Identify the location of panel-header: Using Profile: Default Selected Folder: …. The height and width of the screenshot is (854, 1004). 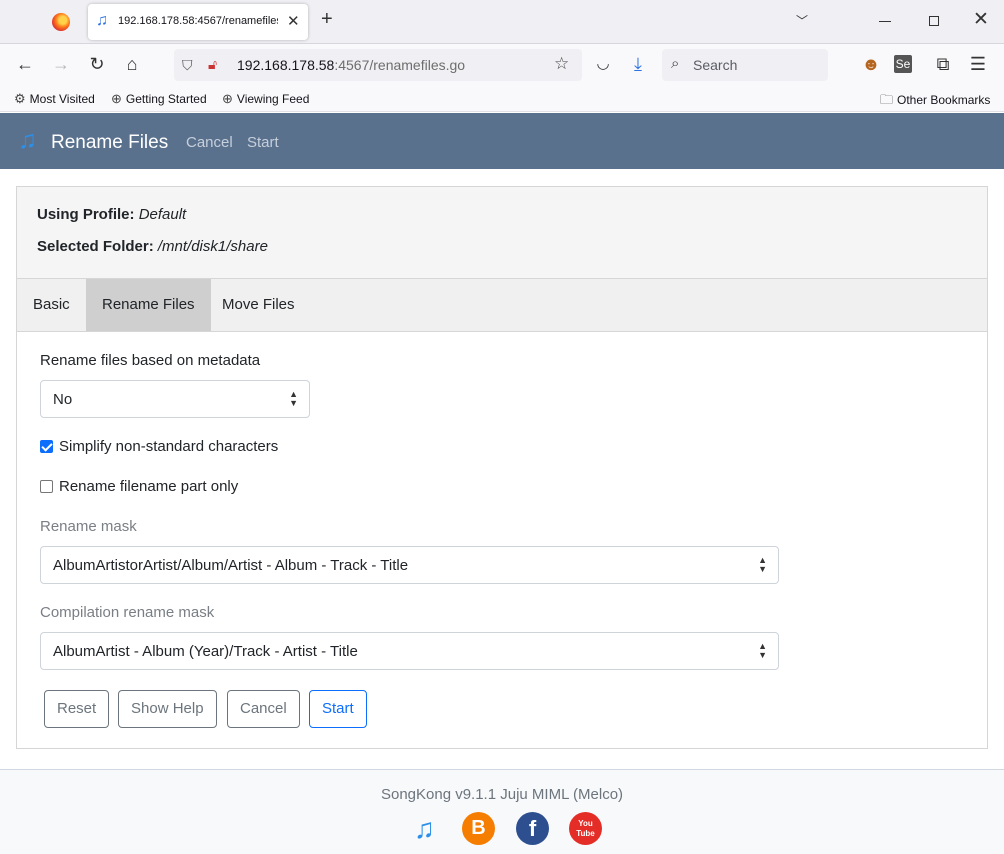
(502, 233).